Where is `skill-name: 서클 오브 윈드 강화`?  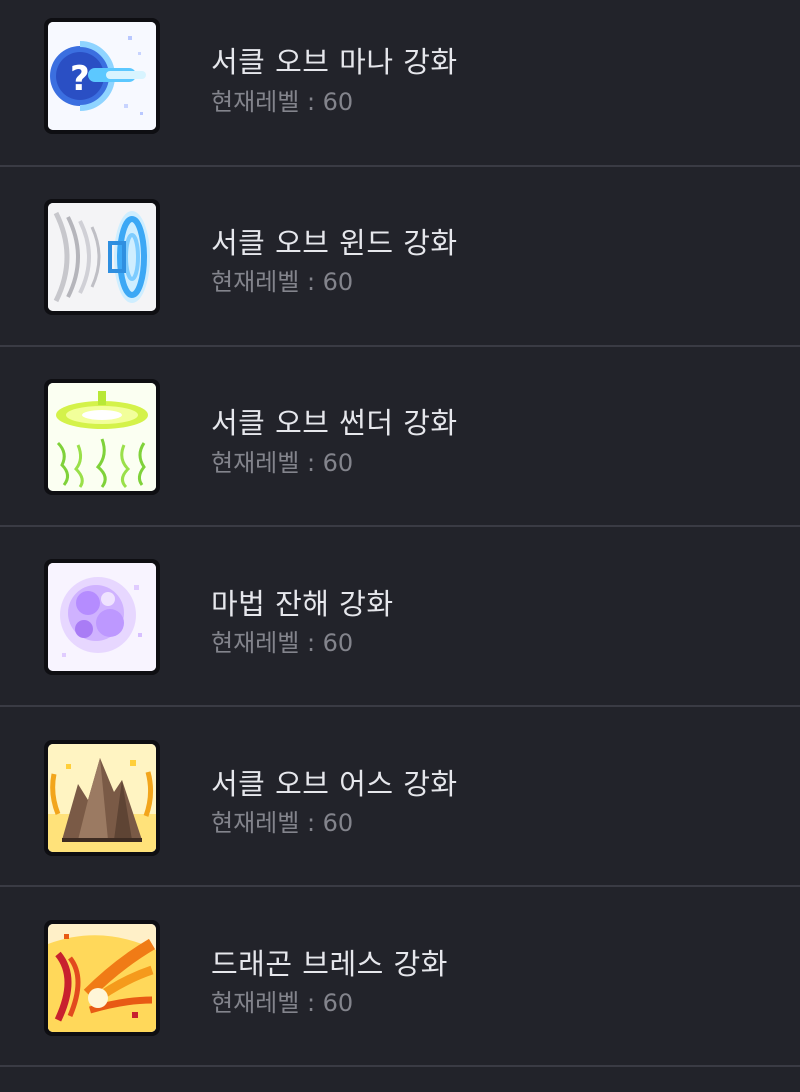 skill-name: 서클 오브 윈드 강화 is located at coordinates (334, 243).